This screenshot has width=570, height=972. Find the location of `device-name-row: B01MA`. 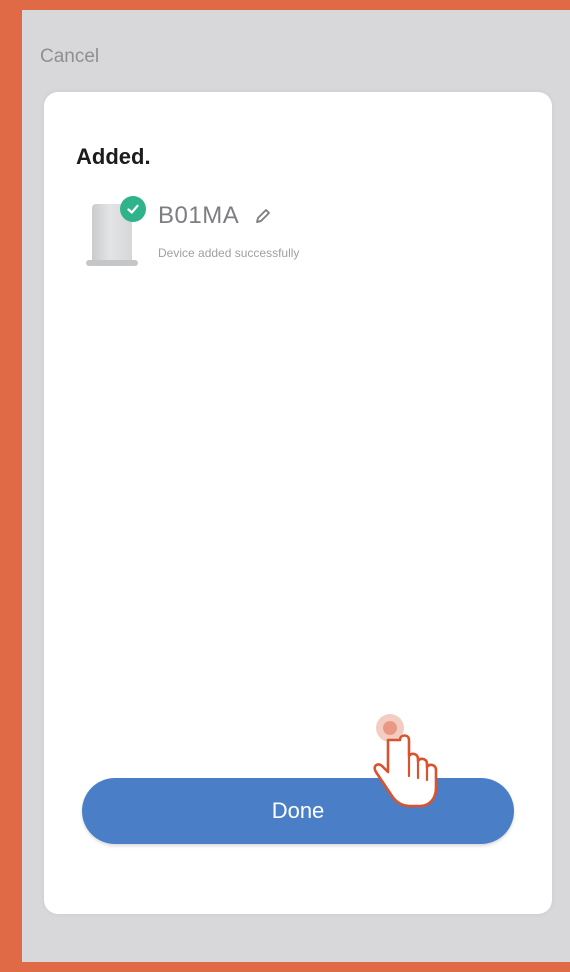

device-name-row: B01MA is located at coordinates (215, 216).